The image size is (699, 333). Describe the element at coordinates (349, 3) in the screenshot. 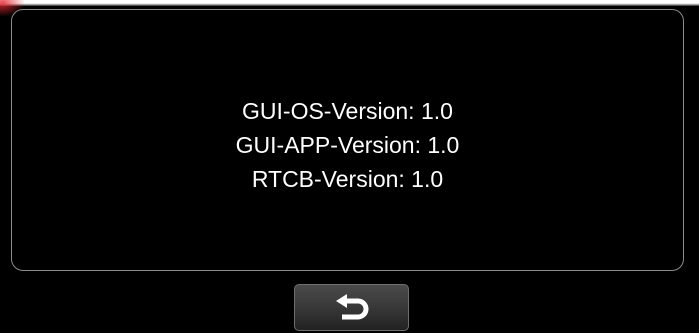

I see `top-edge-strip` at that location.